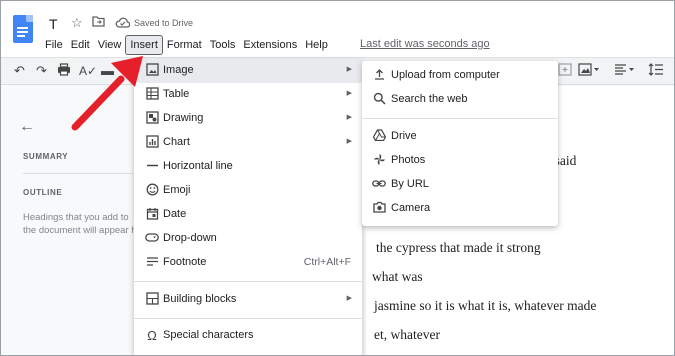 Image resolution: width=675 pixels, height=356 pixels. Describe the element at coordinates (656, 71) in the screenshot. I see `line-spacing-icon` at that location.